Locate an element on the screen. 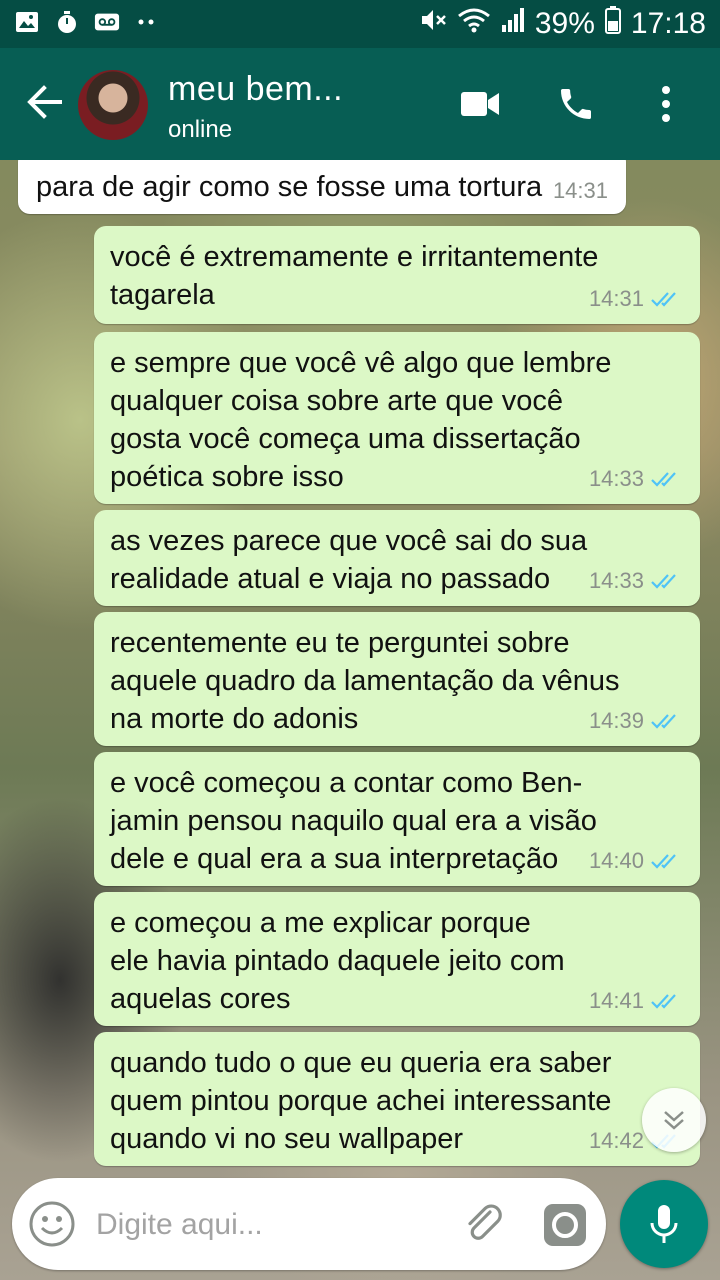 The image size is (720, 1280). more-options-button is located at coordinates (666, 104).